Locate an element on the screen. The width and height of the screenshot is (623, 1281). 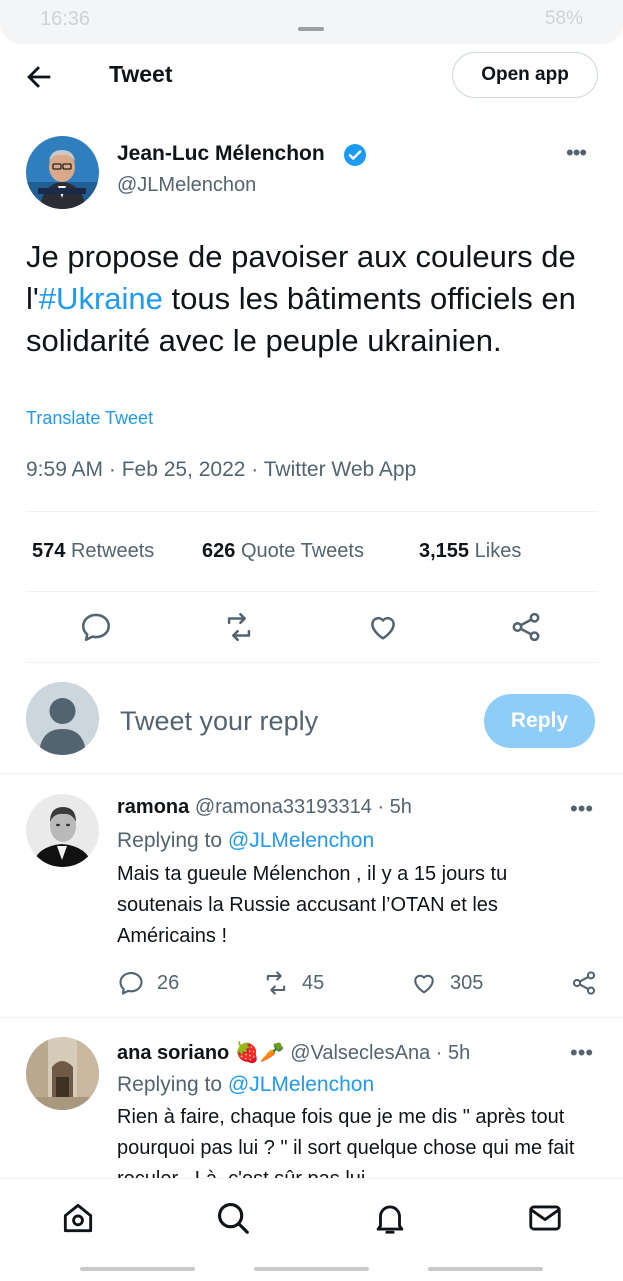
reply-author-emoji: 🍓🥕 is located at coordinates (259, 1053).